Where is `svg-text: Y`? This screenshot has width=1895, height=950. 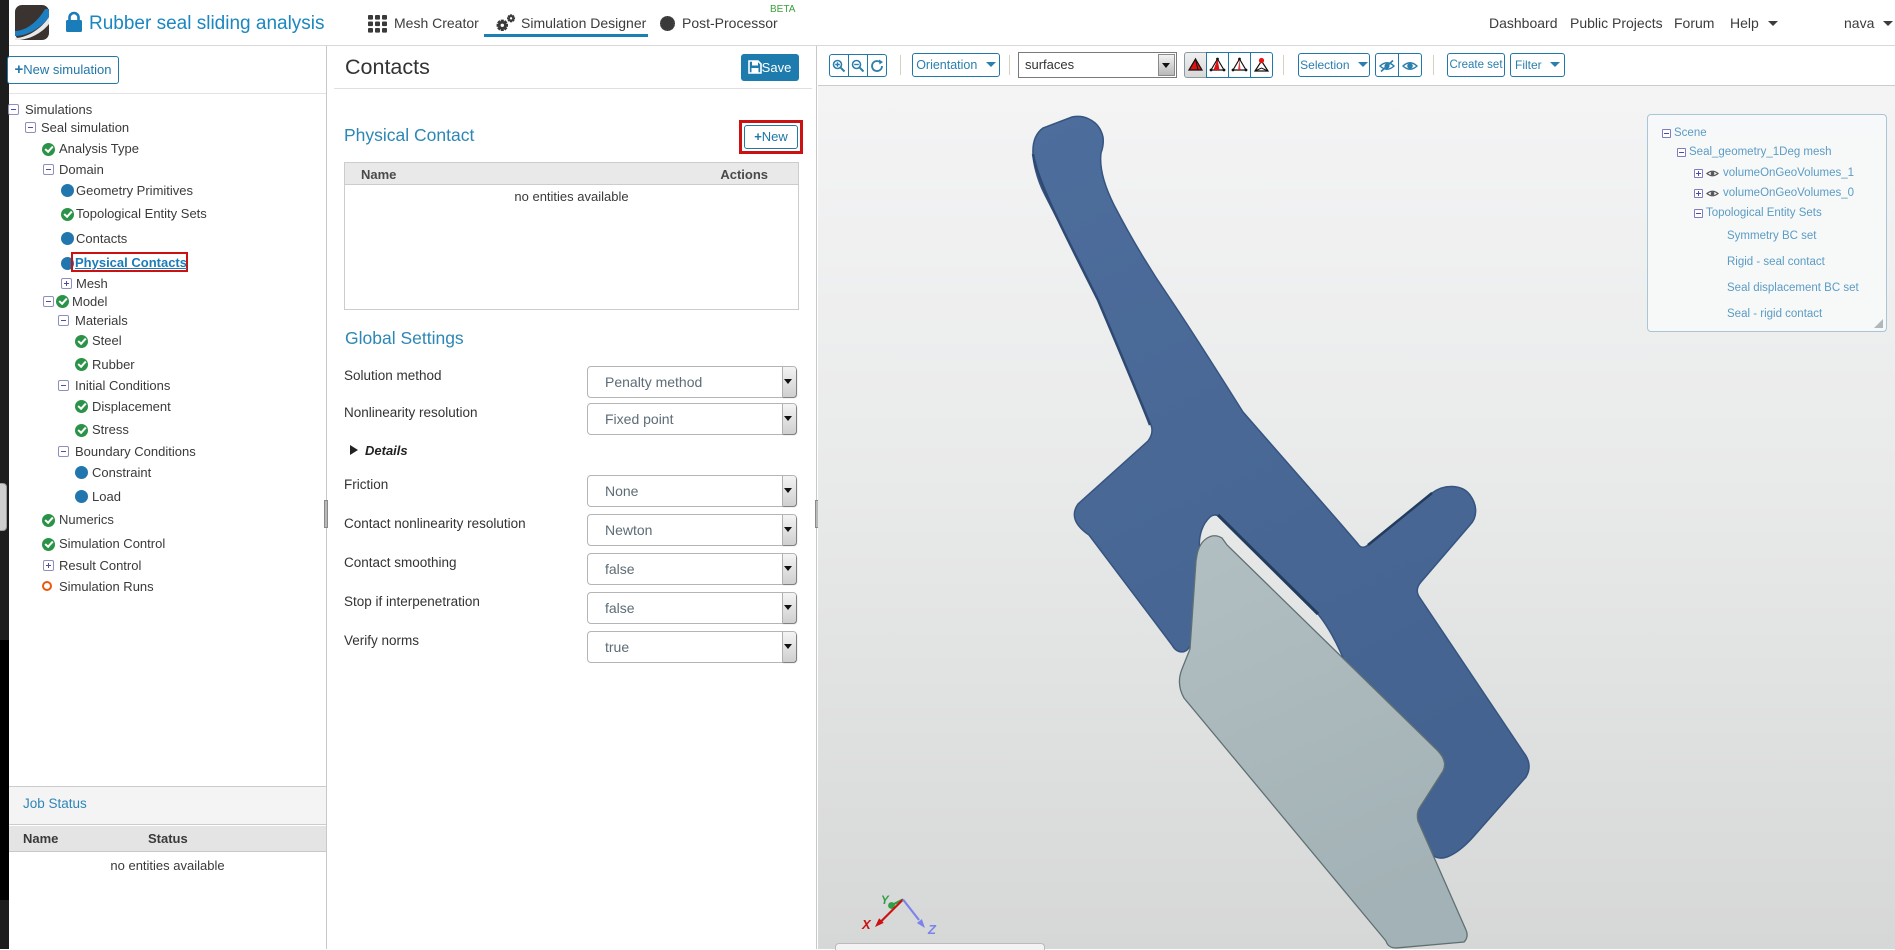
svg-text: Y is located at coordinates (885, 901).